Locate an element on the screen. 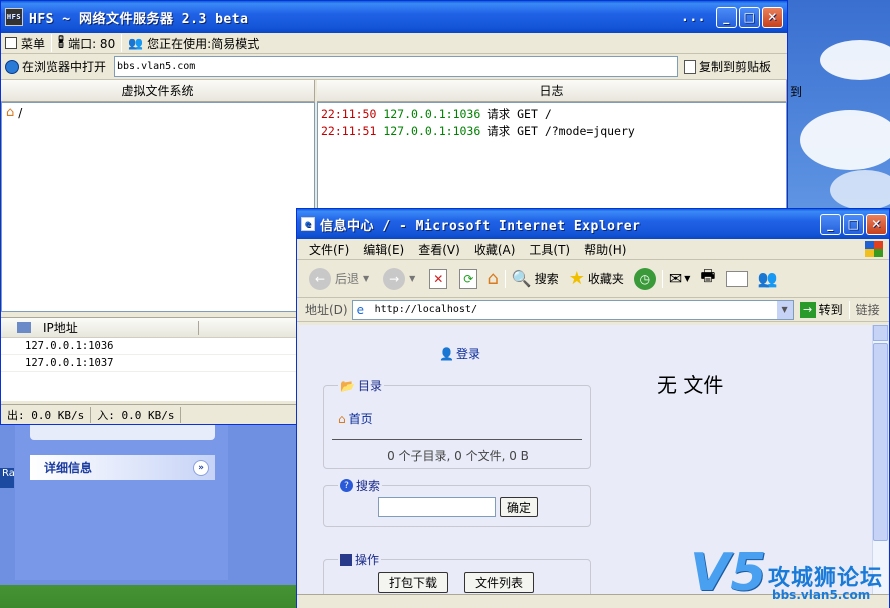  hfs-title-bar: HFS HFS ~ 网络文件服务器 2.3 beta ... _ □ ✕ is located at coordinates (394, 17).